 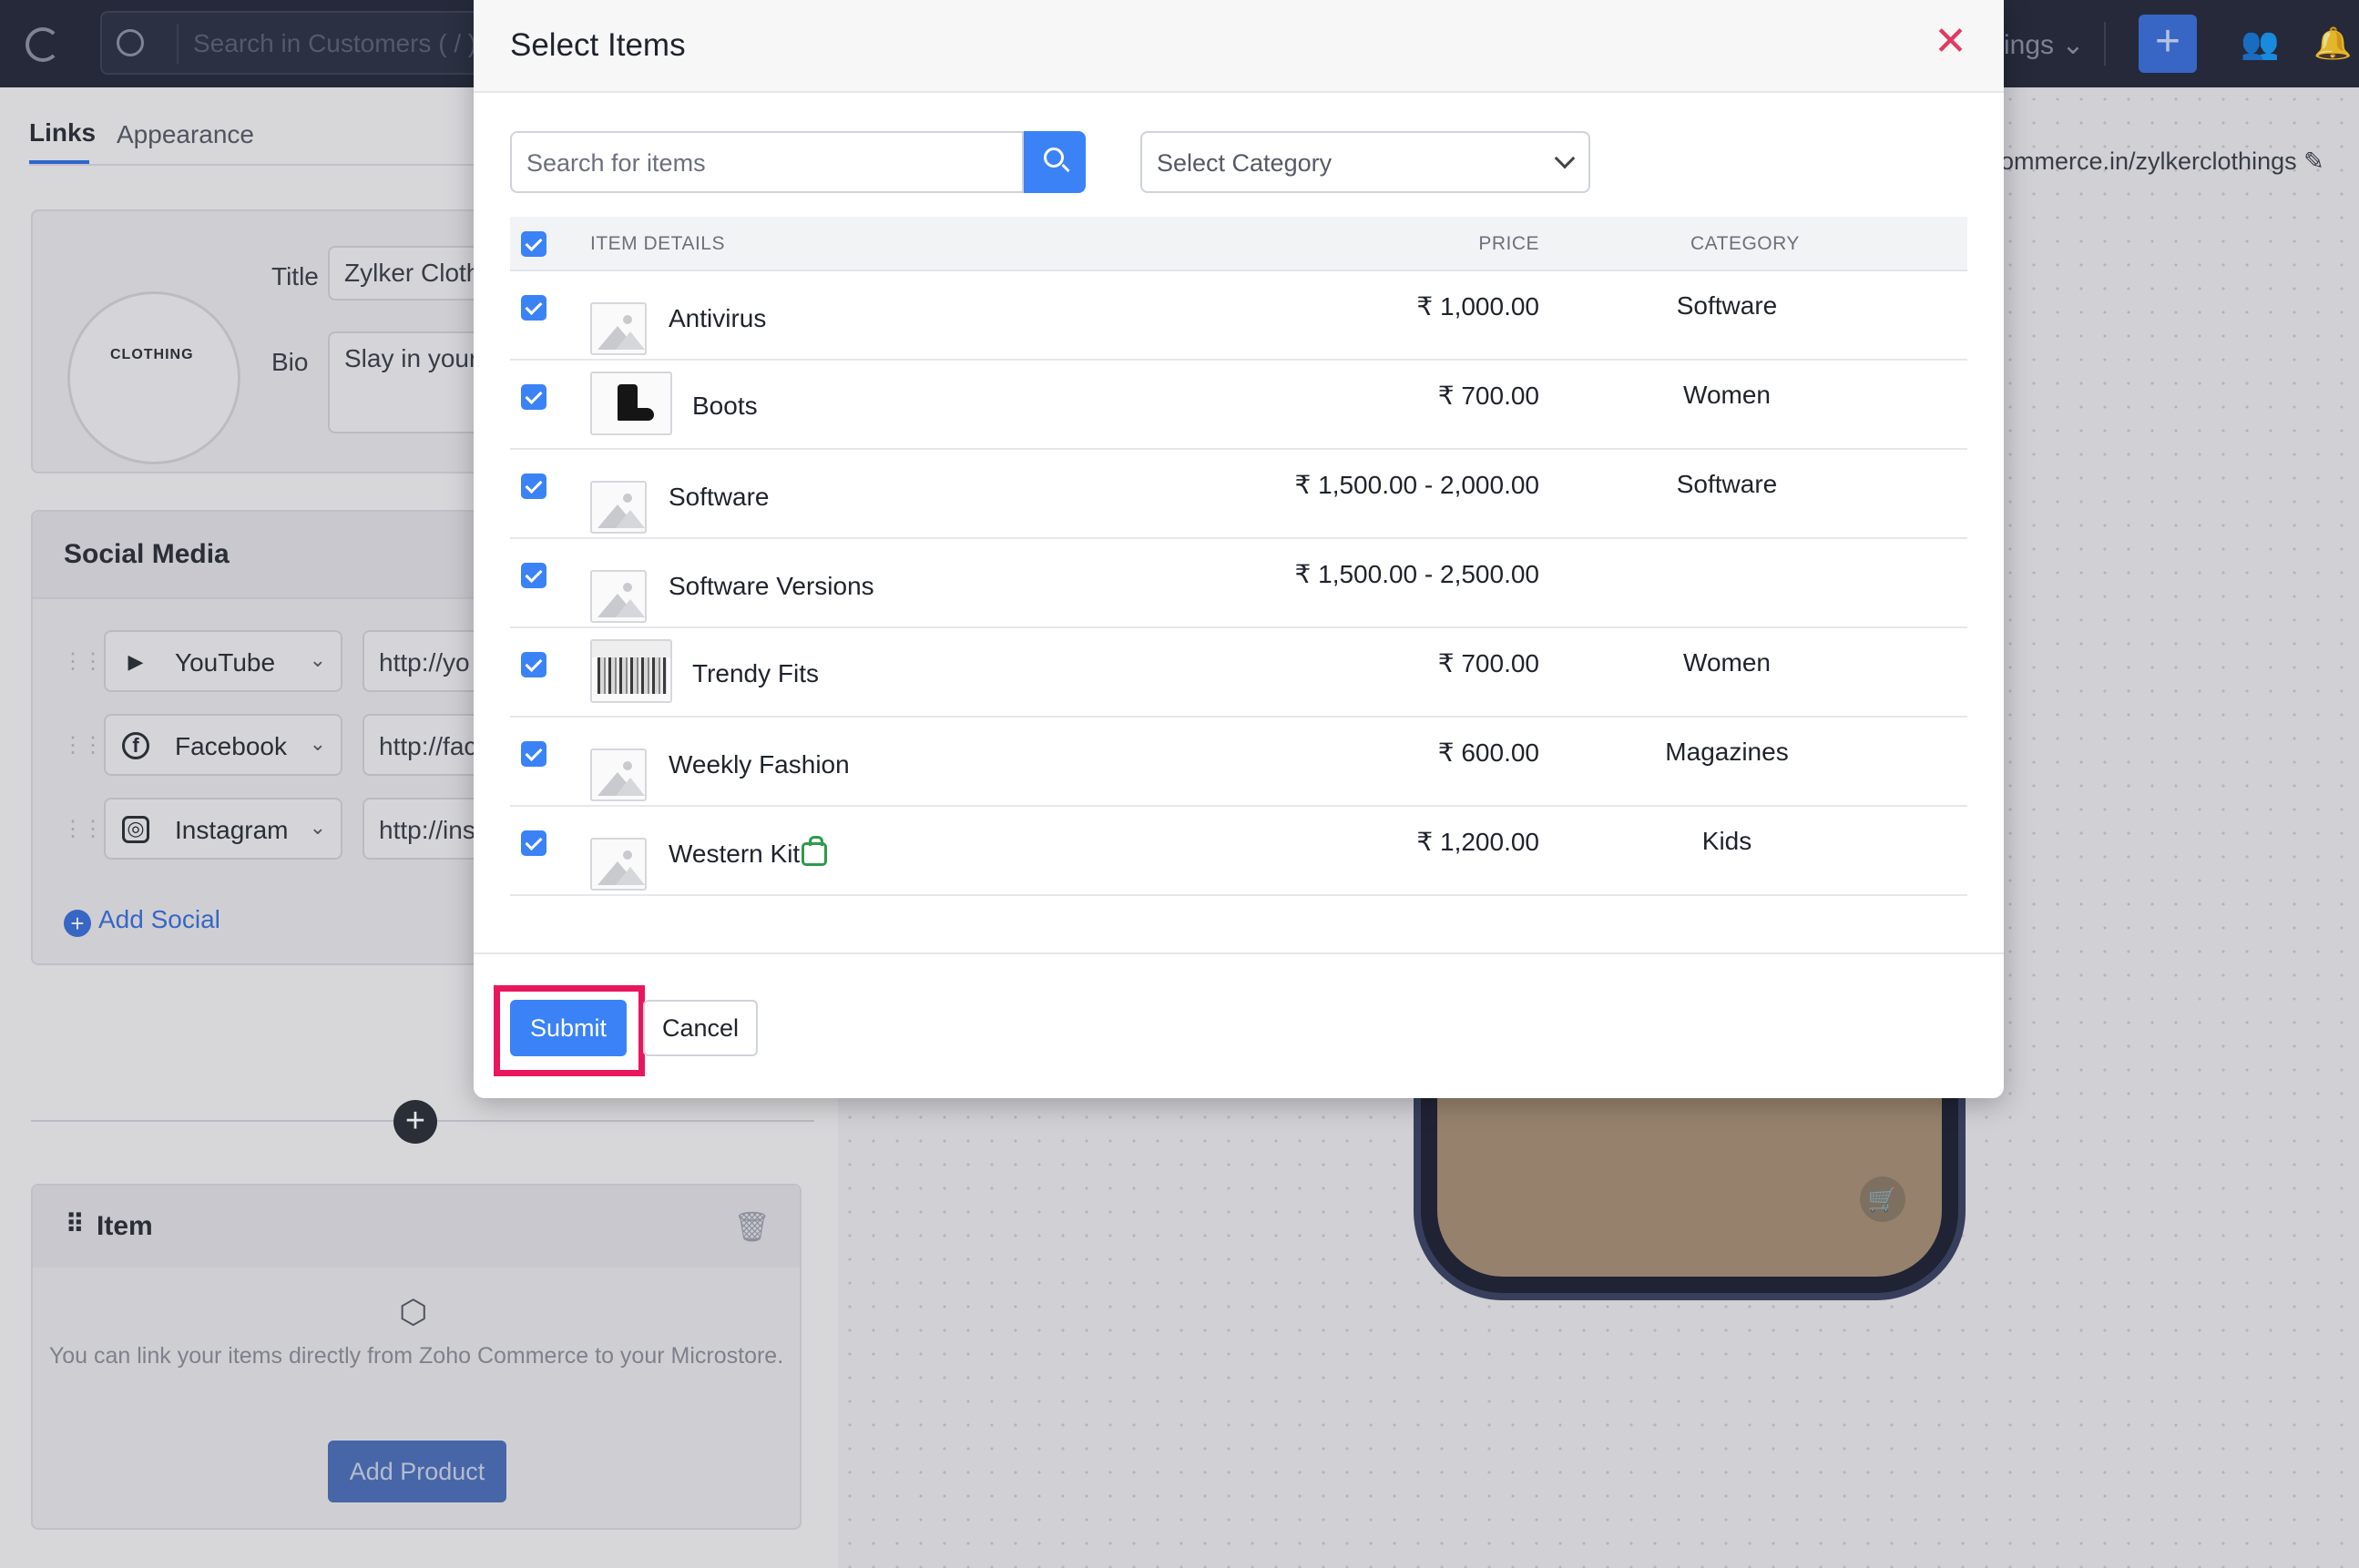 I want to click on item-price: ₹ 600.00, so click(x=1488, y=753).